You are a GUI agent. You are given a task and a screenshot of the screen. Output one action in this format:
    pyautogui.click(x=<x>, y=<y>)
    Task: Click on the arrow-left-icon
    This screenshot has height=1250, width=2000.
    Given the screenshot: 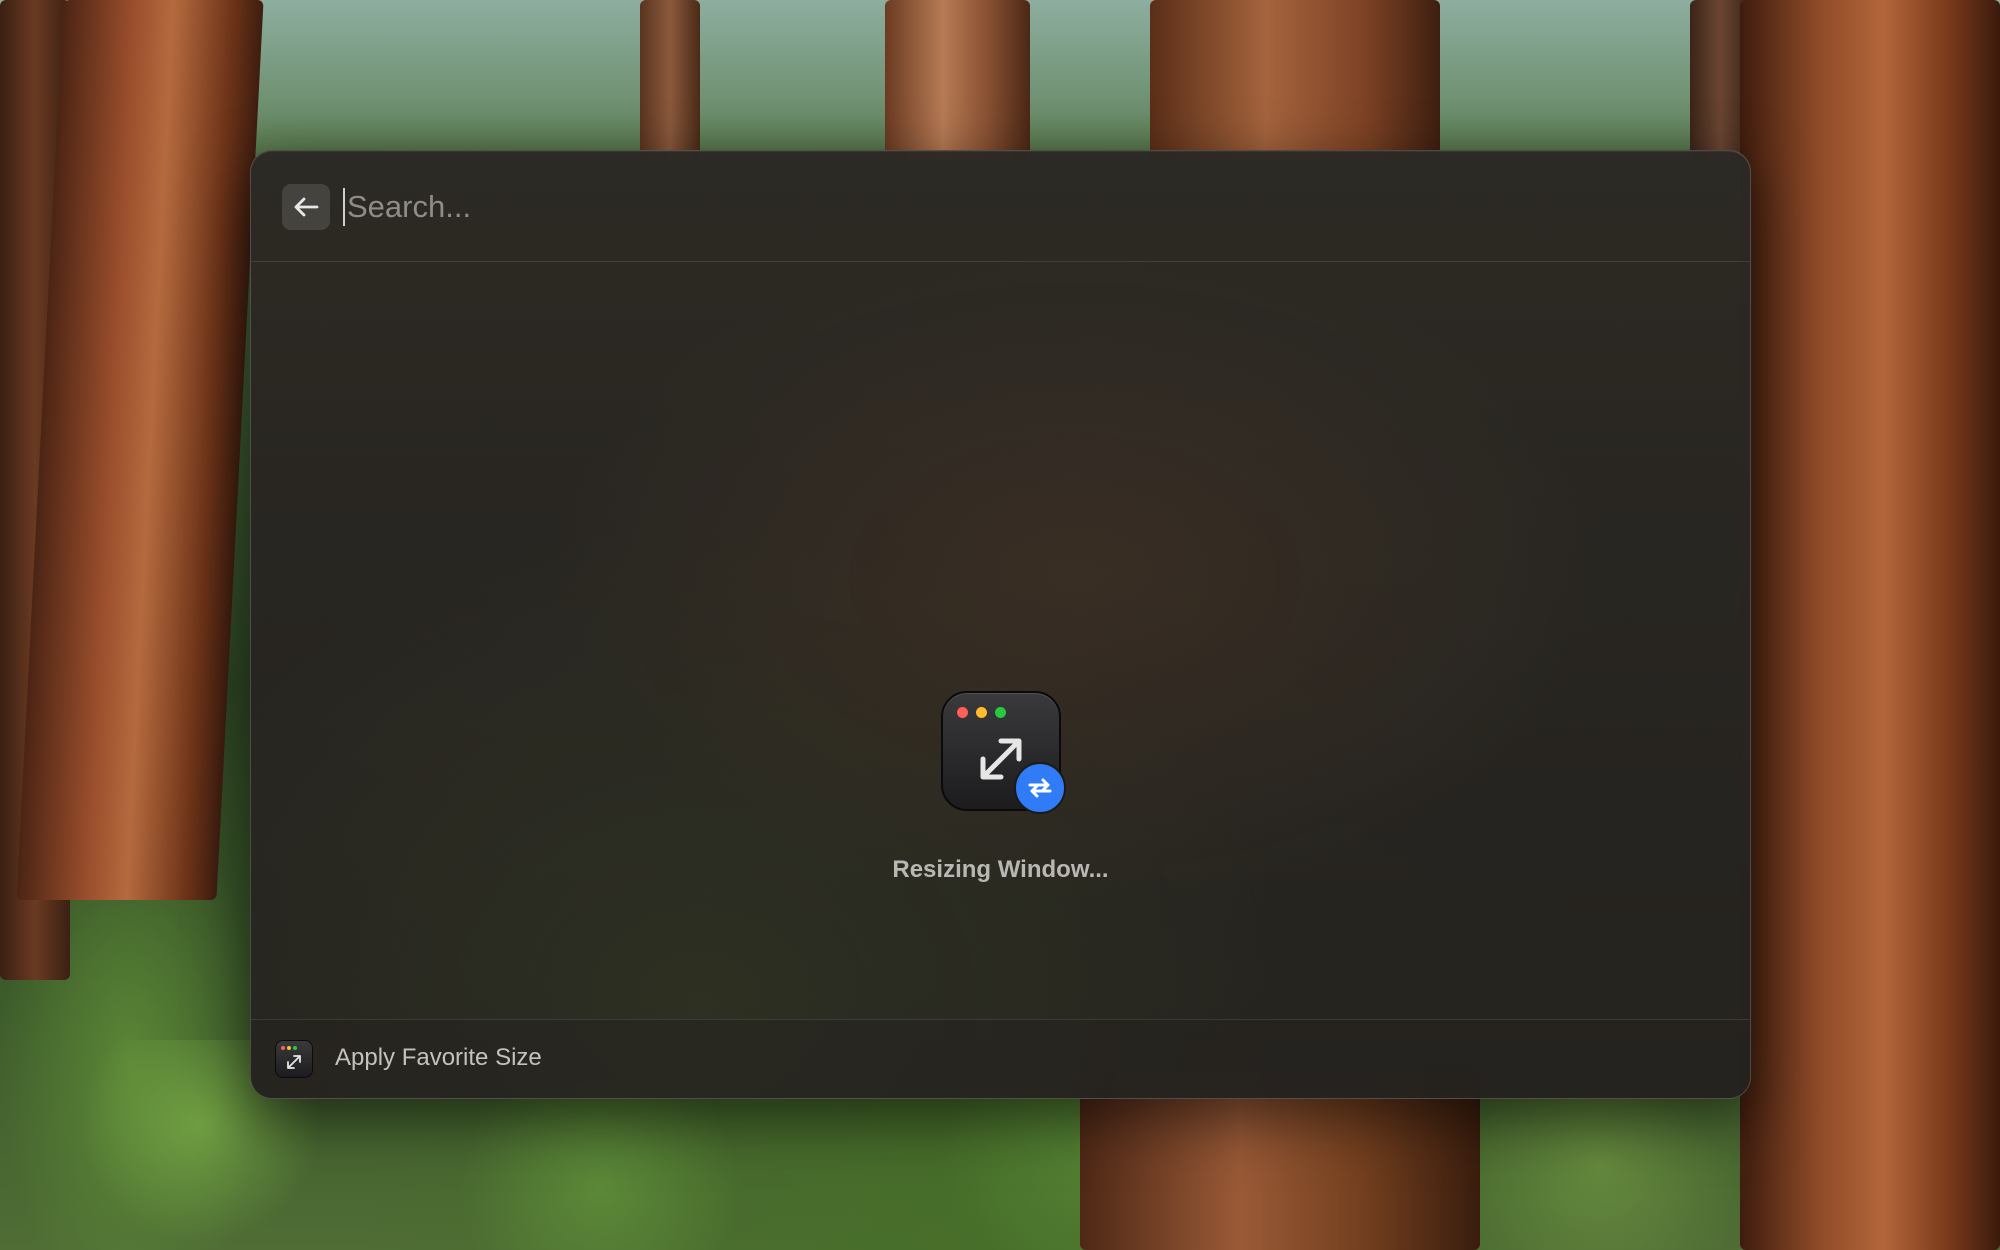 What is the action you would take?
    pyautogui.click(x=306, y=207)
    